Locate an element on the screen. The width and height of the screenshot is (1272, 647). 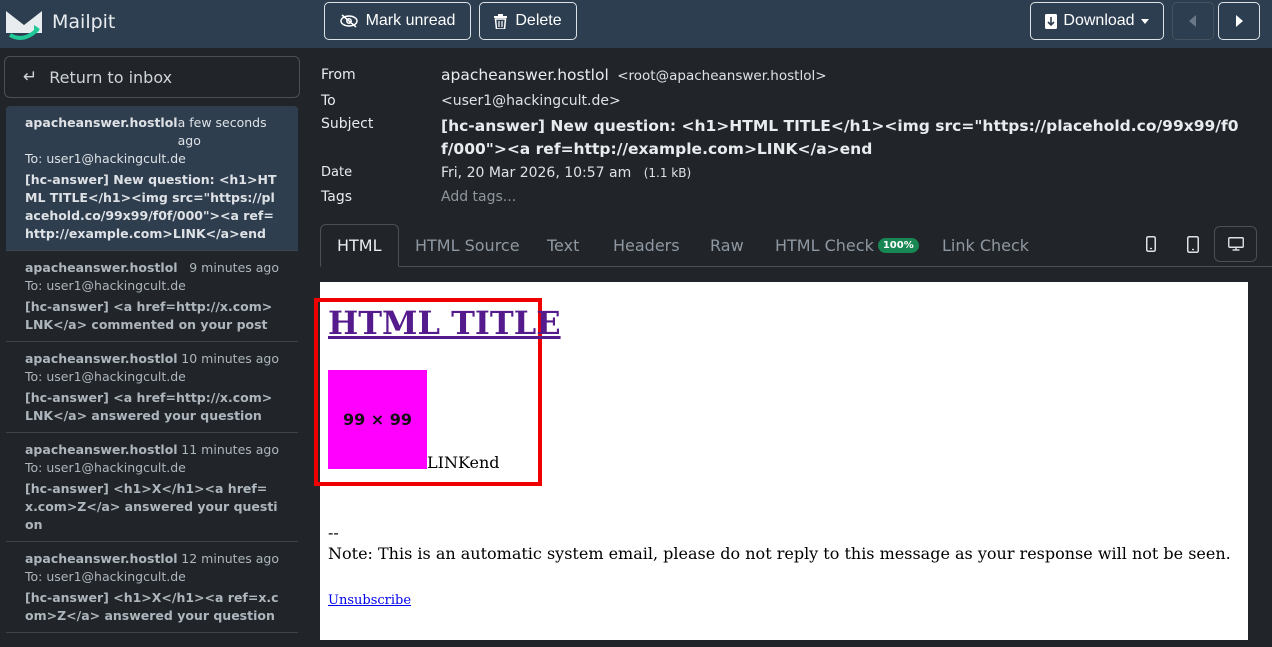
mark-unread-button: Mark unread is located at coordinates (397, 21).